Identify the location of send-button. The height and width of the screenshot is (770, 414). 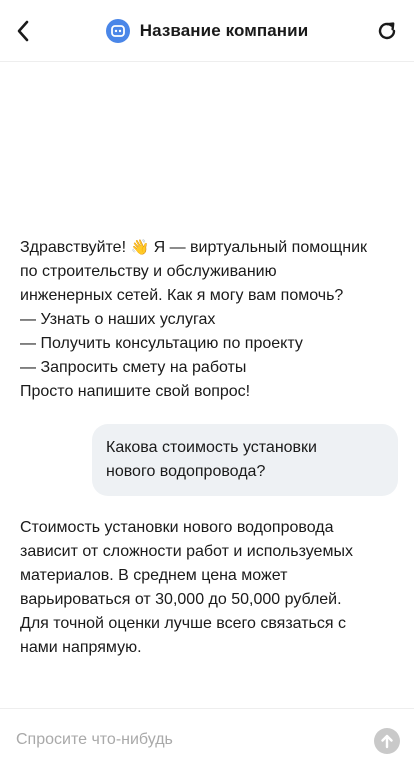
(387, 741).